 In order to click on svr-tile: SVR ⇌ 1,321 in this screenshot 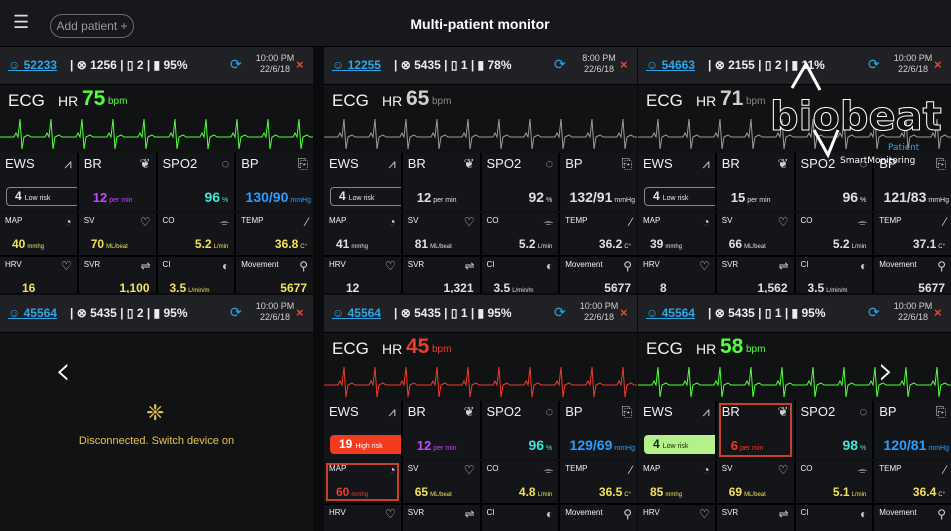, I will do `click(441, 275)`.